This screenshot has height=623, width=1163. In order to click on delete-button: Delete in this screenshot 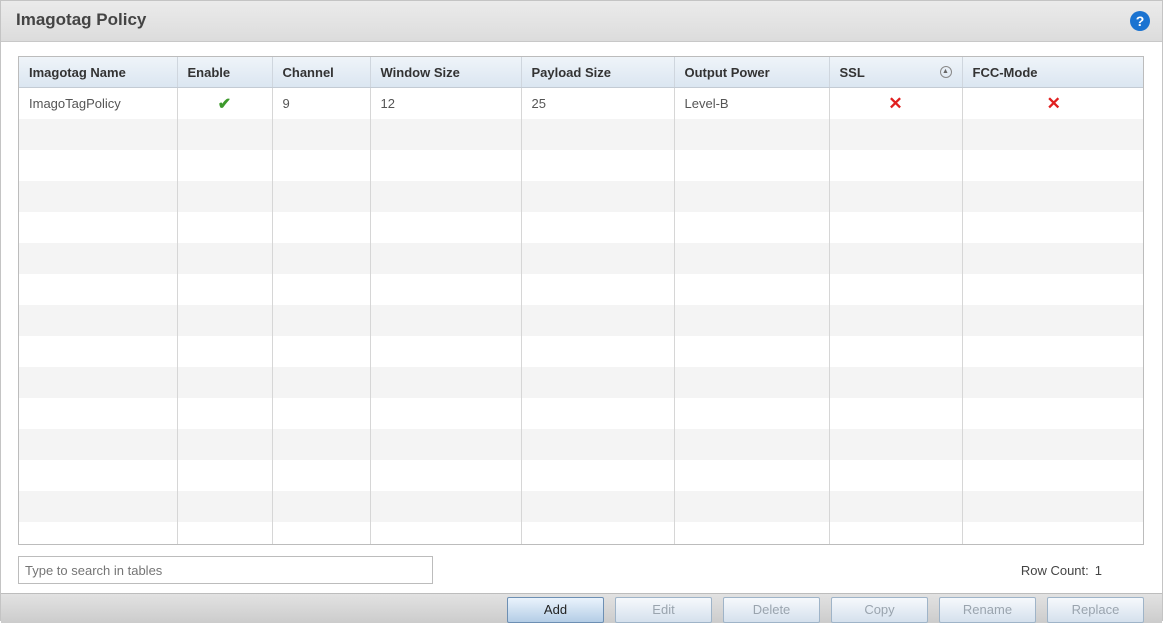, I will do `click(771, 610)`.